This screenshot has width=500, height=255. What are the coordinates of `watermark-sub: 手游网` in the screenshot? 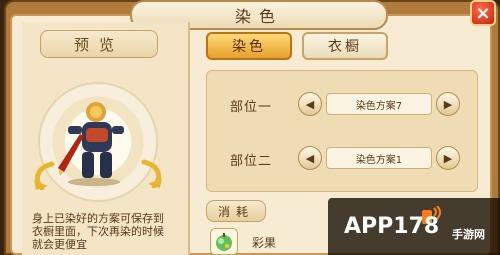 It's located at (468, 234).